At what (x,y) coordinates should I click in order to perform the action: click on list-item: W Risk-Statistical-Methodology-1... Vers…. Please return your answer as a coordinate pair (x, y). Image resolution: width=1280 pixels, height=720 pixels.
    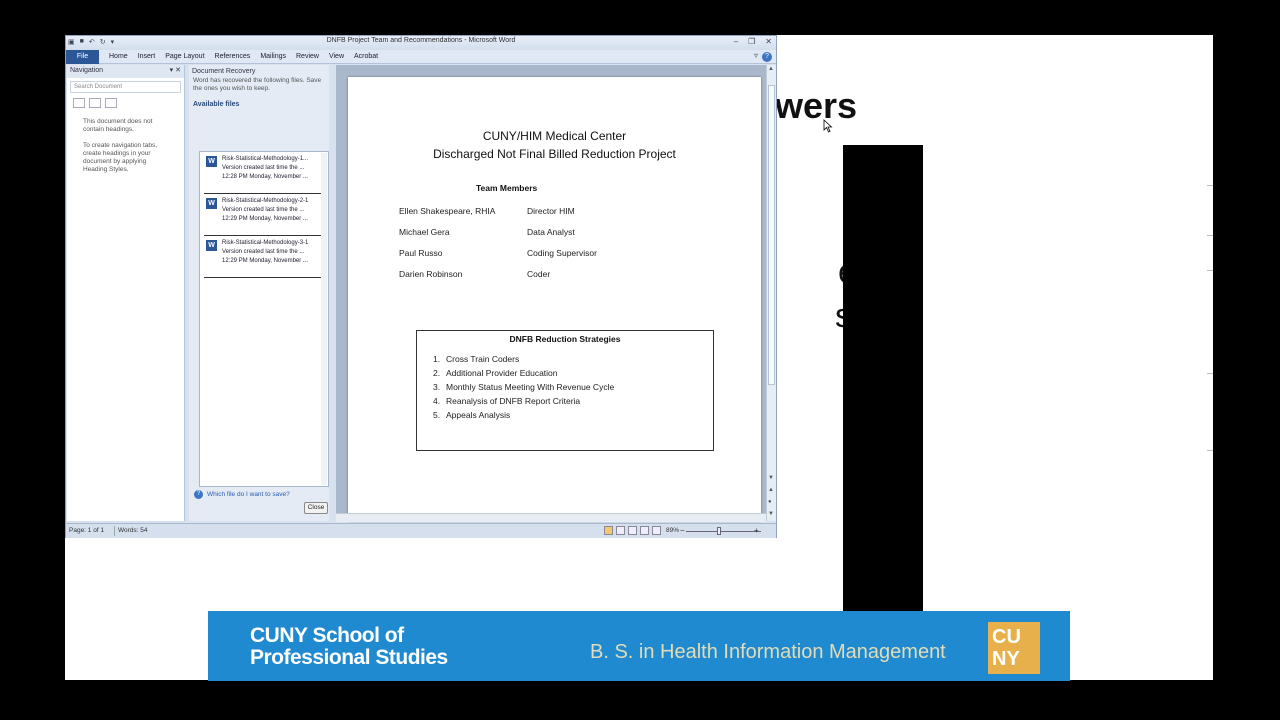
    Looking at the image, I should click on (264, 173).